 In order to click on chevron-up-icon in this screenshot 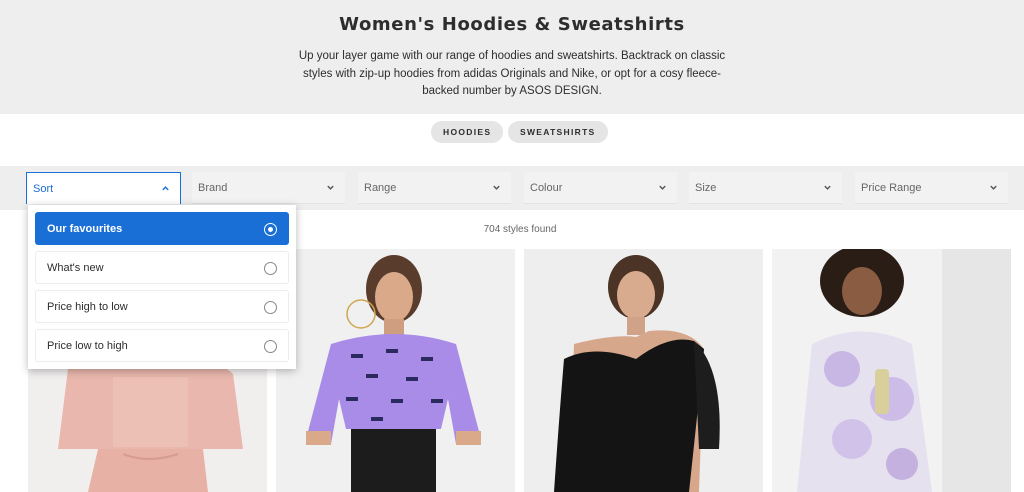, I will do `click(165, 188)`.